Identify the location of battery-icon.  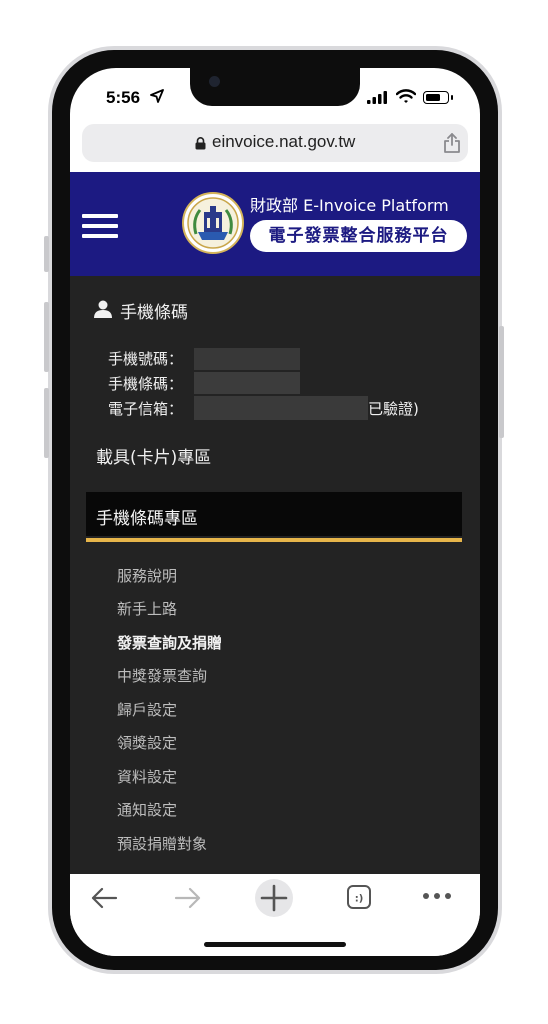
(436, 97).